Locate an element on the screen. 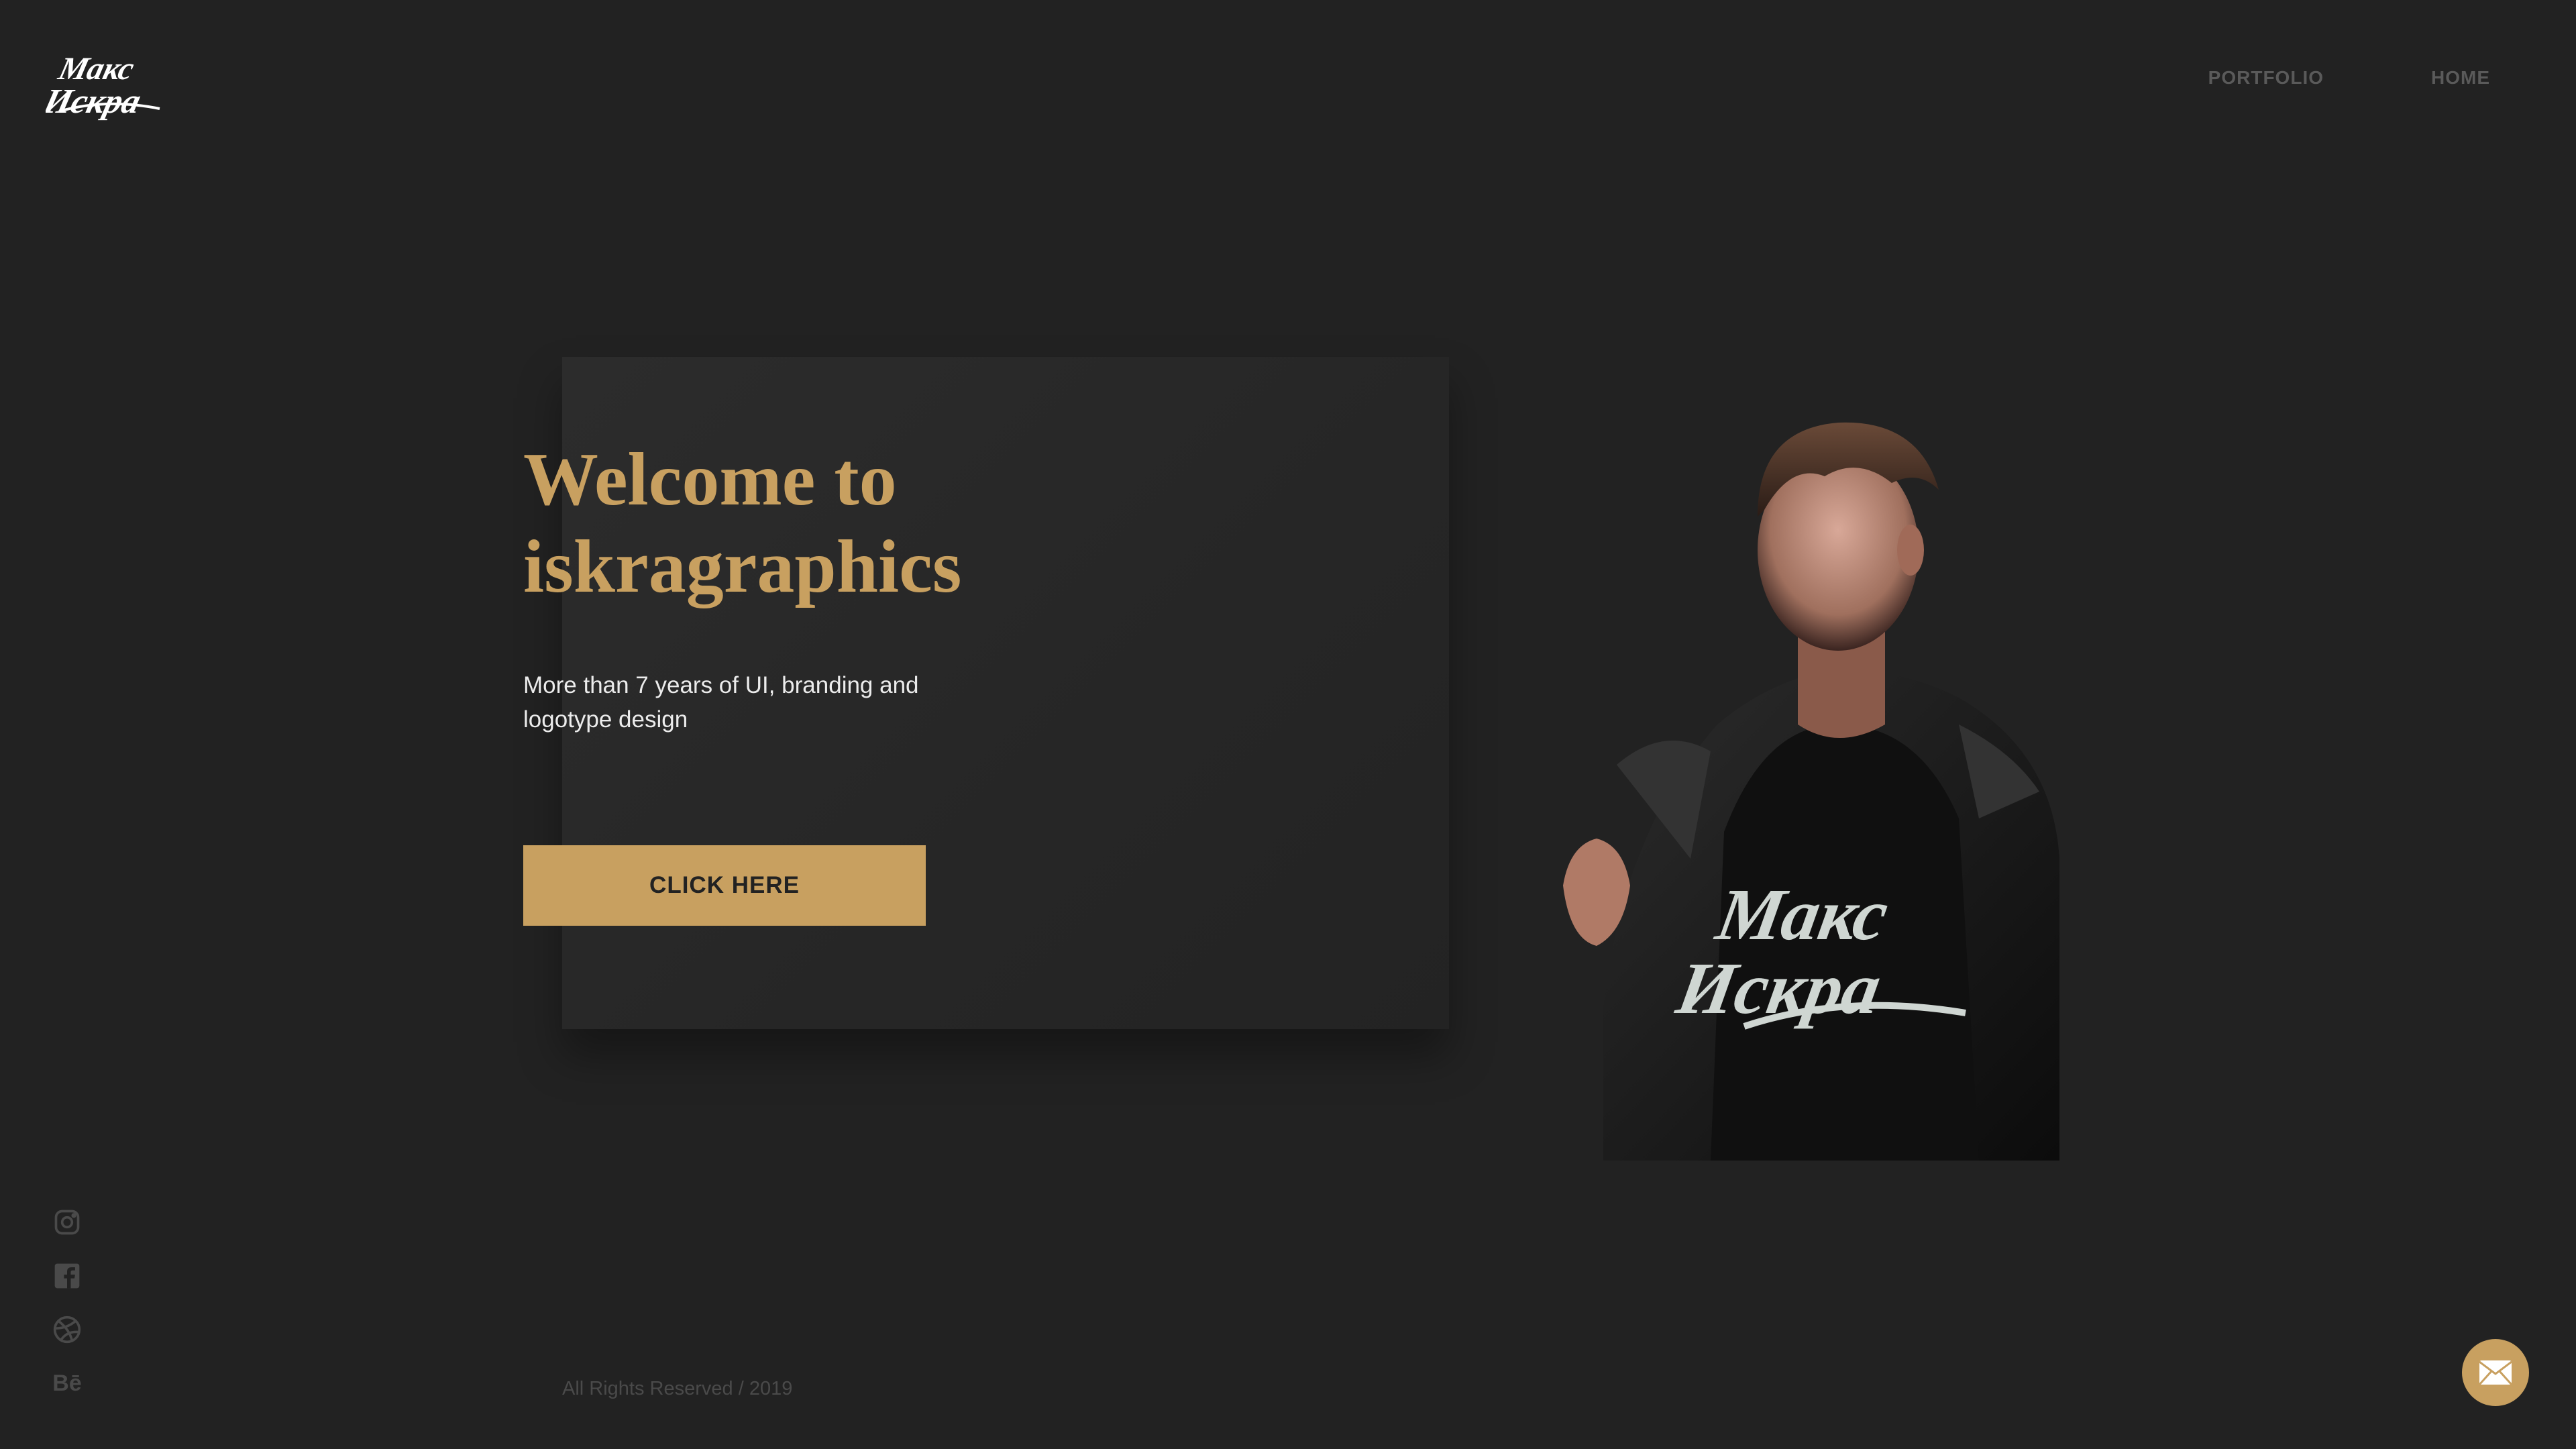 The width and height of the screenshot is (2576, 1449). brand-logo: Макс Искра is located at coordinates (103, 84).